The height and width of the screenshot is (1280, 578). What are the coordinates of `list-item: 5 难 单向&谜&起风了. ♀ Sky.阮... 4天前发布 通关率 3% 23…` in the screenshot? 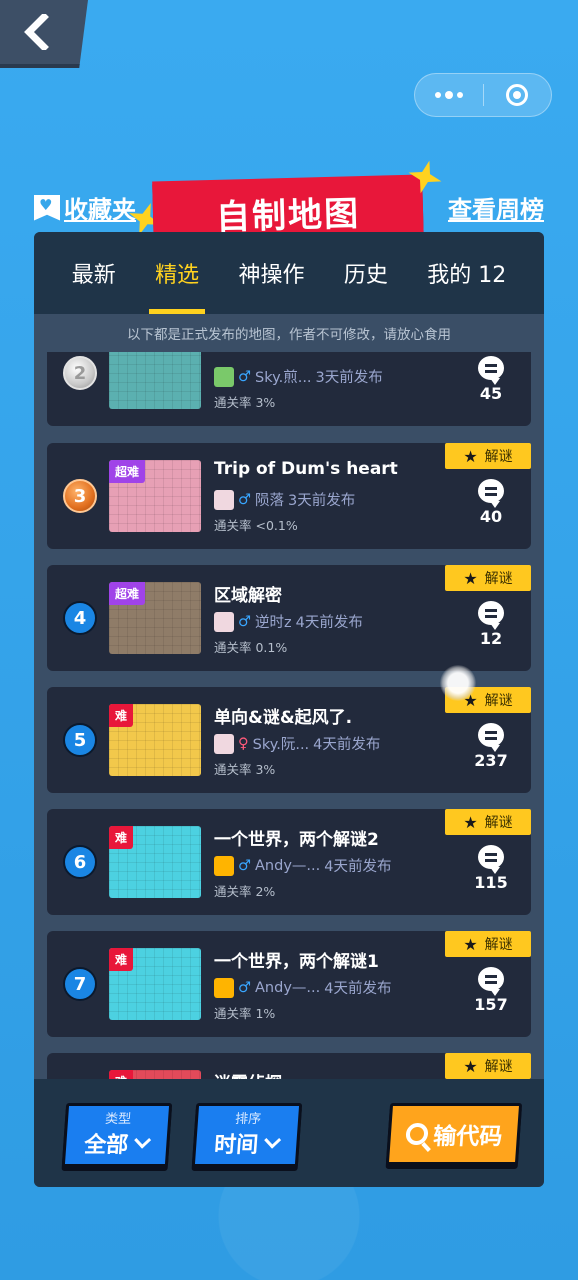 It's located at (289, 740).